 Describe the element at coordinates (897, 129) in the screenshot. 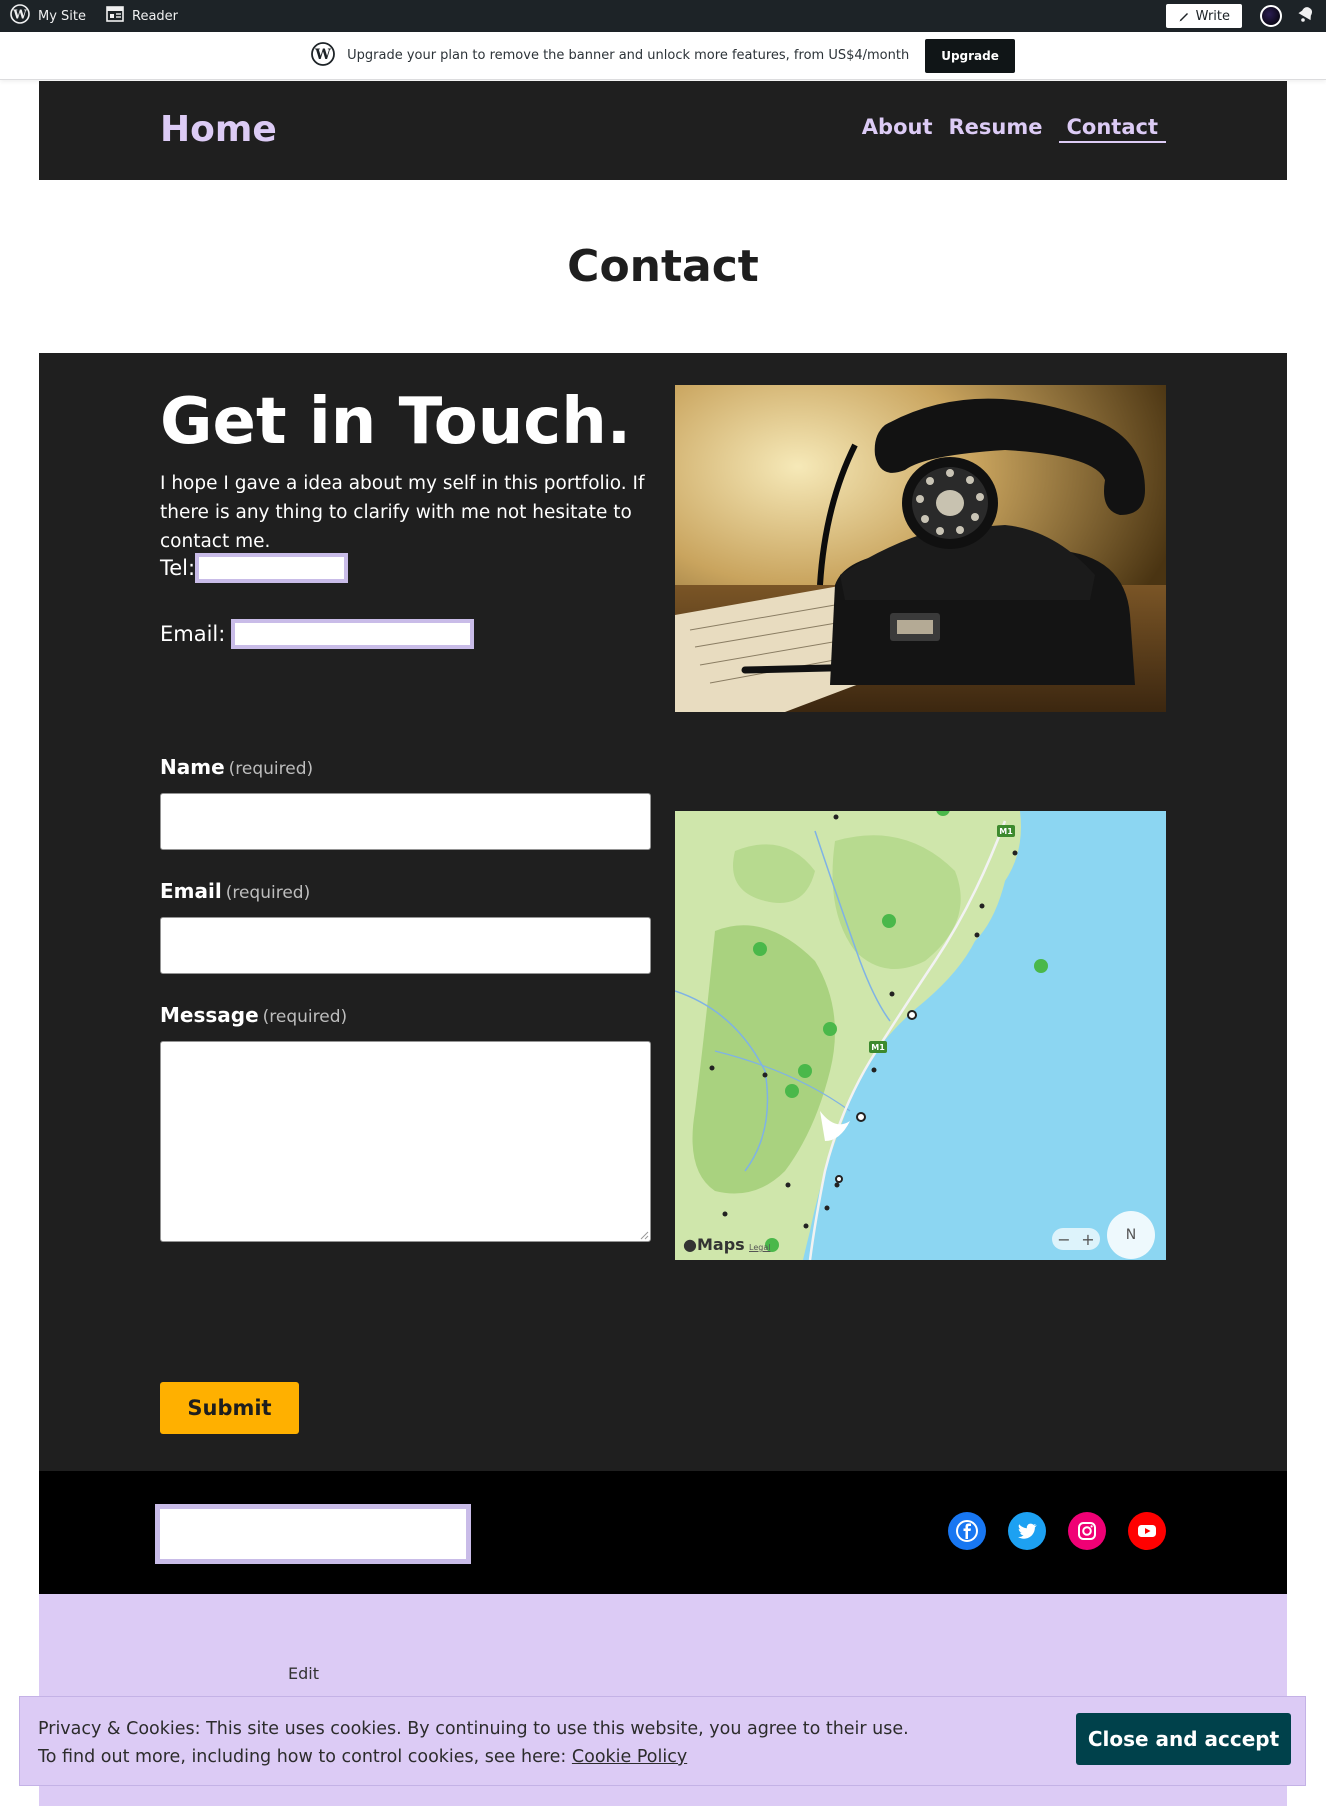

I see `nav-item-about: About` at that location.